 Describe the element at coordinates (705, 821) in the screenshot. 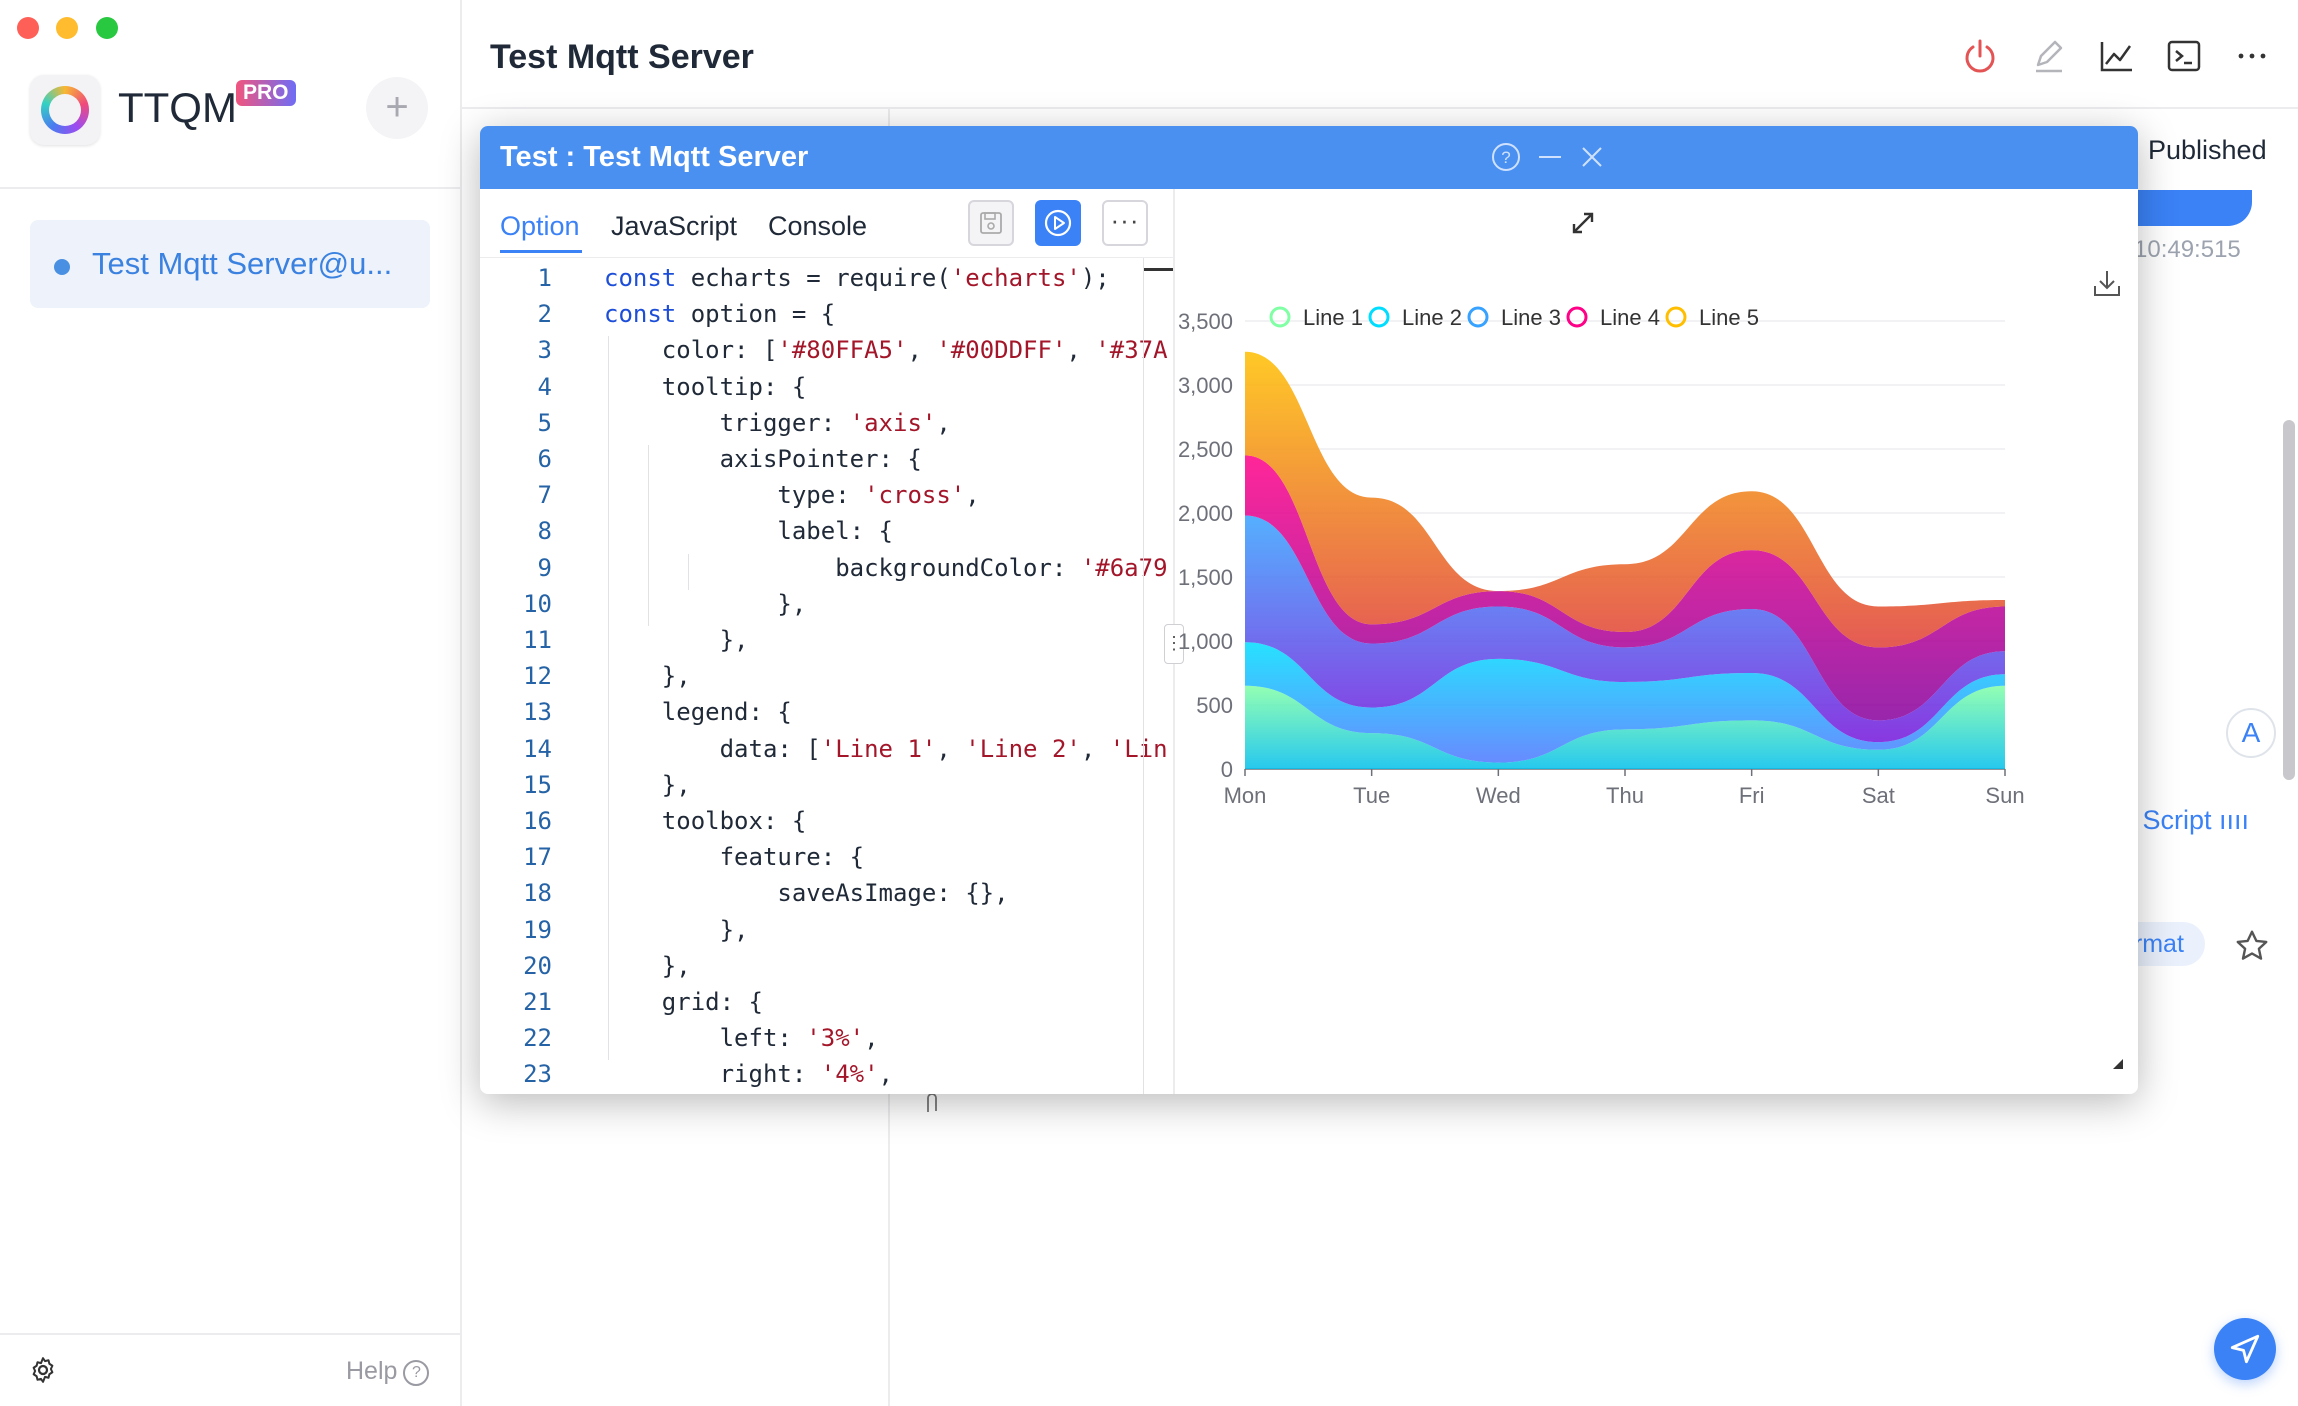

I see `code-text: toolbox: {` at that location.